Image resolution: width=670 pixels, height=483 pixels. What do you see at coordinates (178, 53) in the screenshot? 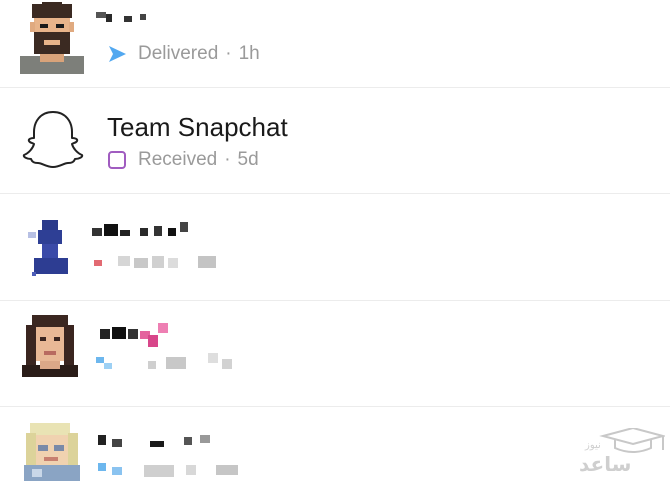
I see `chat-status-text: Delivered` at bounding box center [178, 53].